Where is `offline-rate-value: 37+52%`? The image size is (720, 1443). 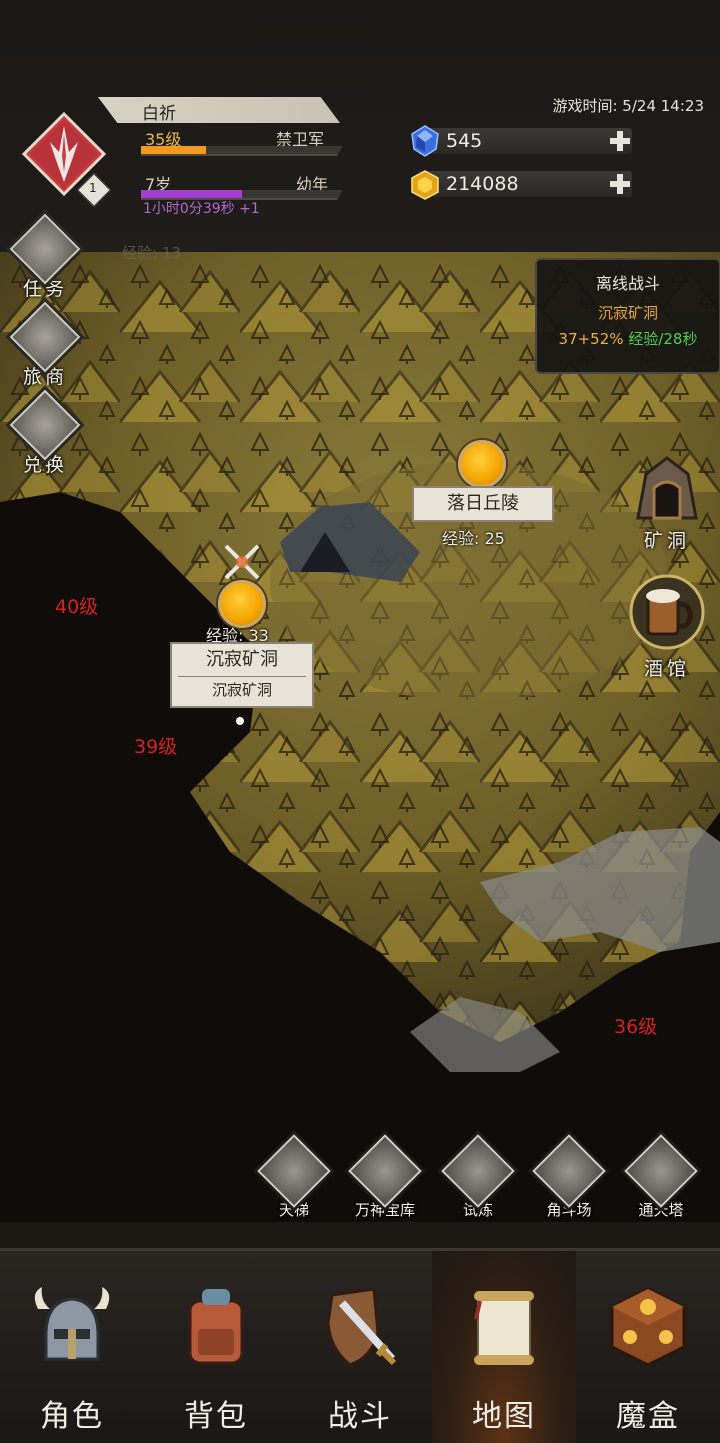 offline-rate-value: 37+52% is located at coordinates (591, 339).